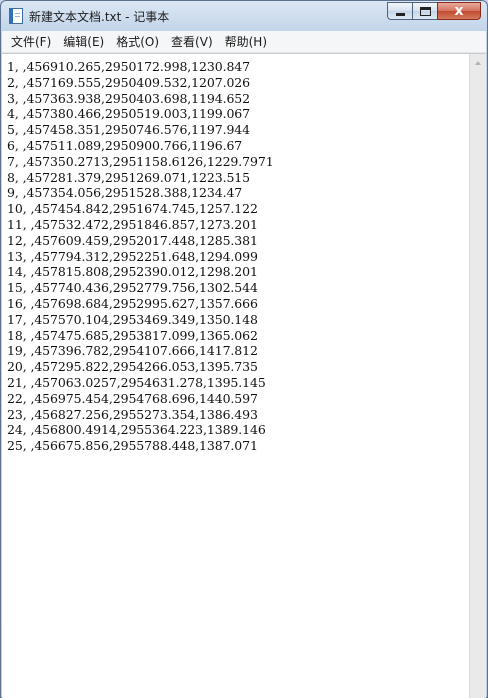 Image resolution: width=488 pixels, height=698 pixels. Describe the element at coordinates (132, 256) in the screenshot. I see `text-line: 13, ,457794.312,2952251.648,1294.099` at that location.